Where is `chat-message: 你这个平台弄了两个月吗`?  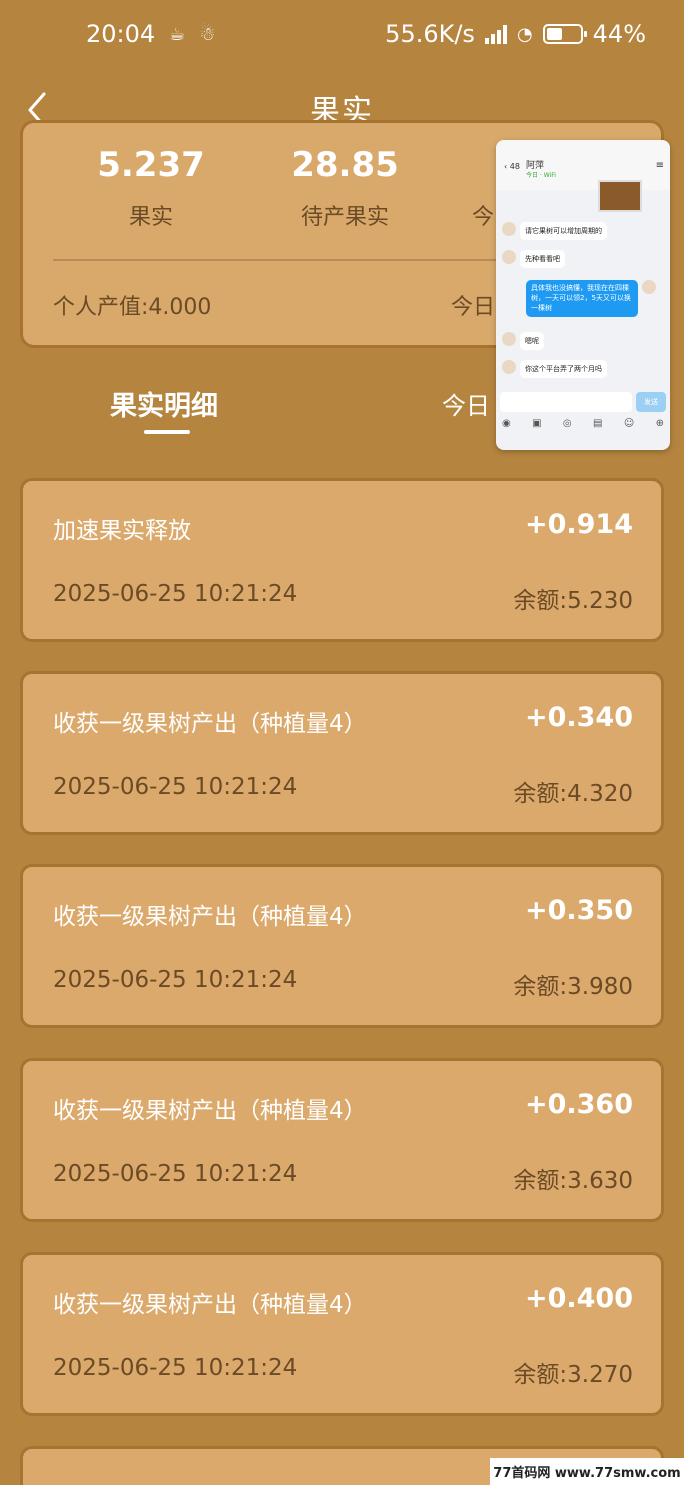 chat-message: 你这个平台弄了两个月吗 is located at coordinates (554, 369).